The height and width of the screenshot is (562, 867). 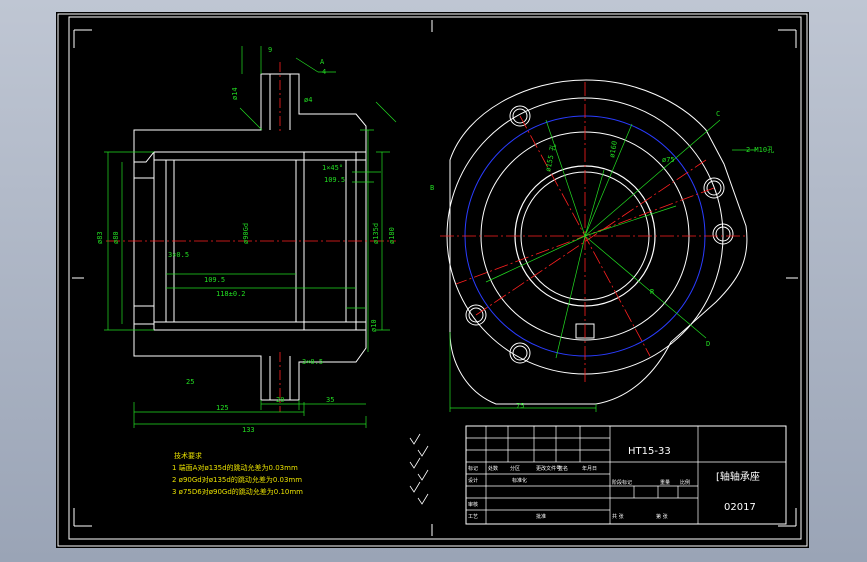 I want to click on cell-review: 审核, so click(x=473, y=504).